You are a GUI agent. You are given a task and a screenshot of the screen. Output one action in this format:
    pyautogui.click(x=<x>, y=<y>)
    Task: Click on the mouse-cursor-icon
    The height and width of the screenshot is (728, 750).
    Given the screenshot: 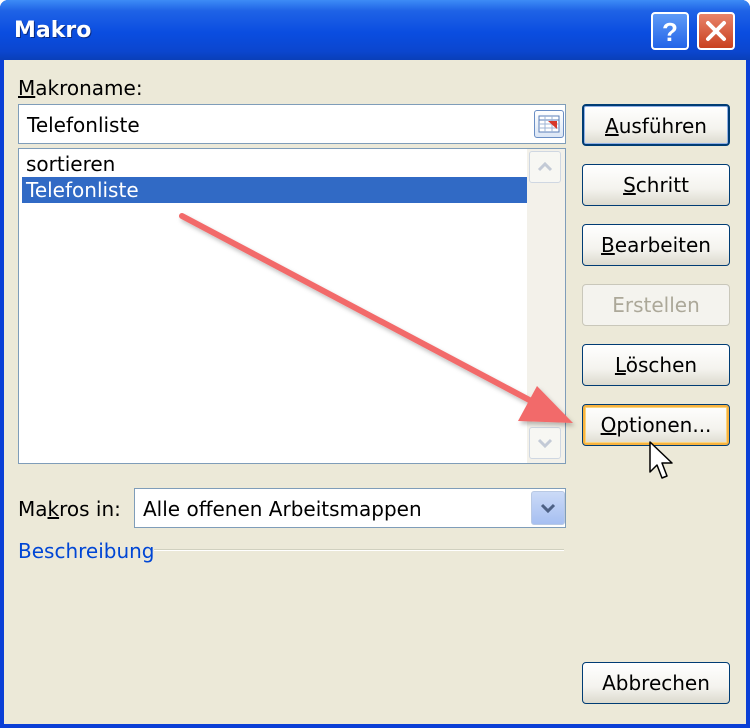 What is the action you would take?
    pyautogui.click(x=661, y=460)
    